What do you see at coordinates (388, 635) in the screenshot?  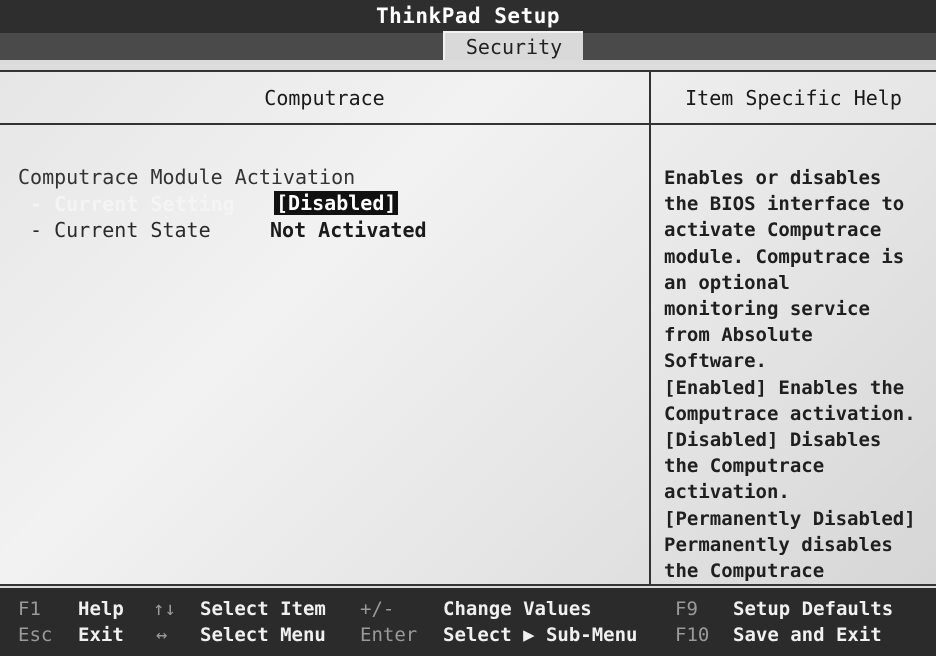 I see `enter-key: Enter` at bounding box center [388, 635].